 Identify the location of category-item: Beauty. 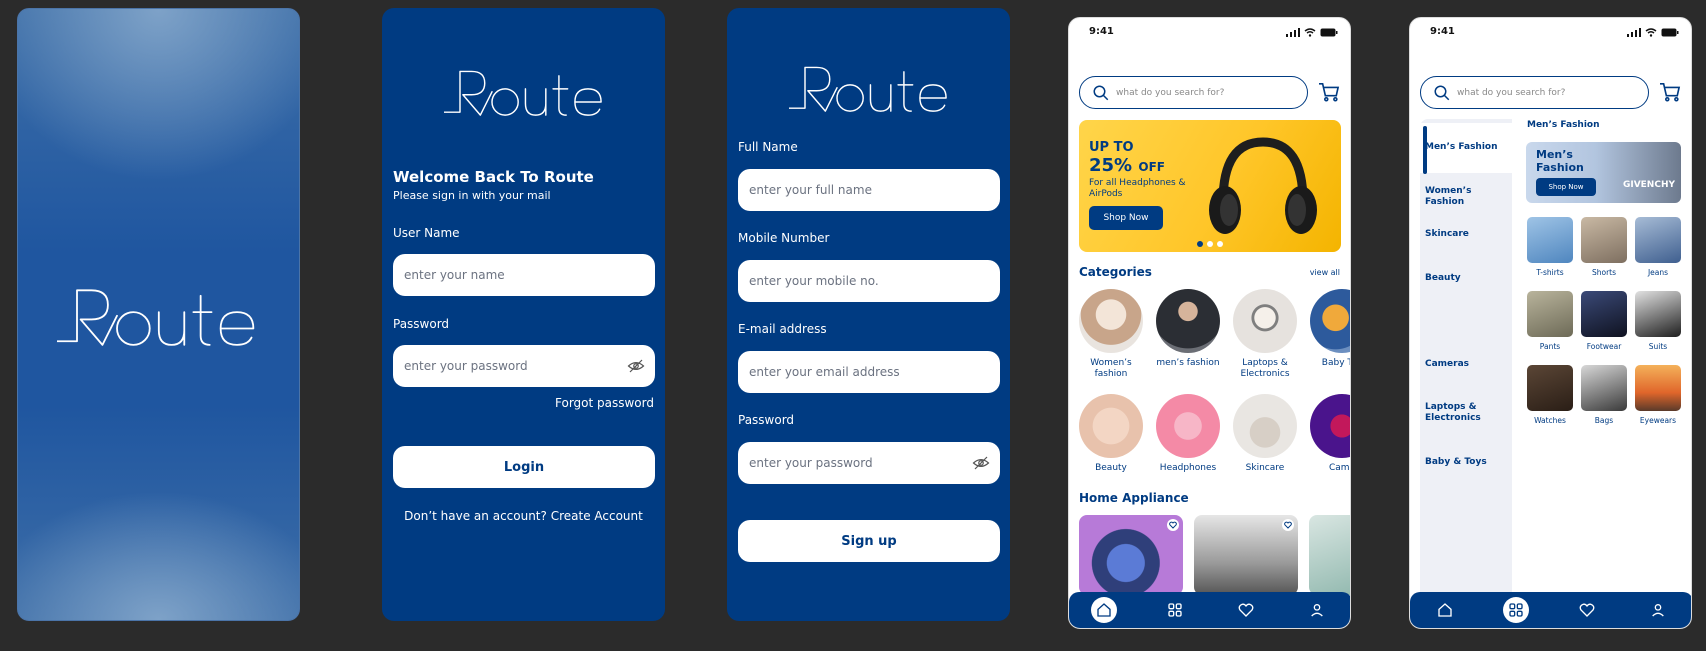
(1111, 434).